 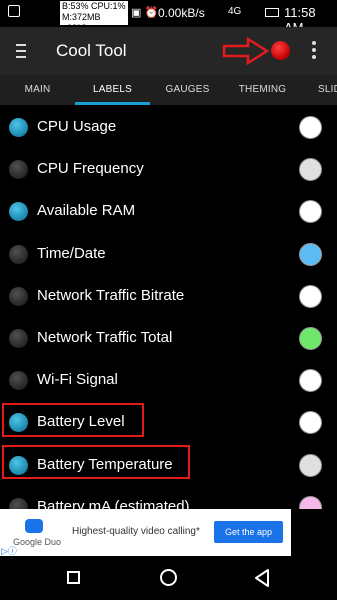 What do you see at coordinates (73, 577) in the screenshot?
I see `recents-icon` at bounding box center [73, 577].